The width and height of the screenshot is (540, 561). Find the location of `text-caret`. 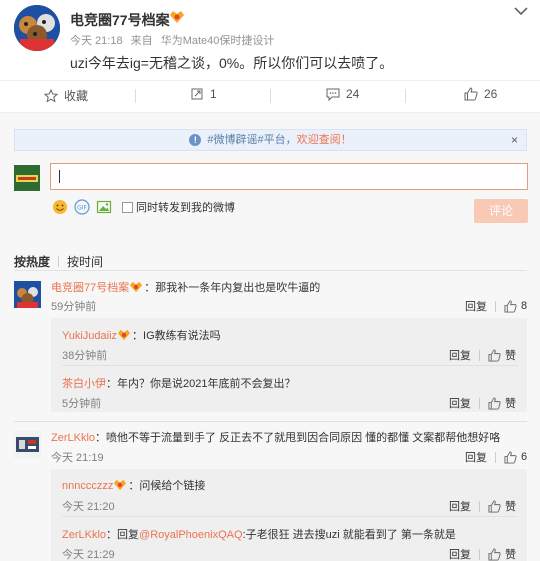

text-caret is located at coordinates (59, 176).